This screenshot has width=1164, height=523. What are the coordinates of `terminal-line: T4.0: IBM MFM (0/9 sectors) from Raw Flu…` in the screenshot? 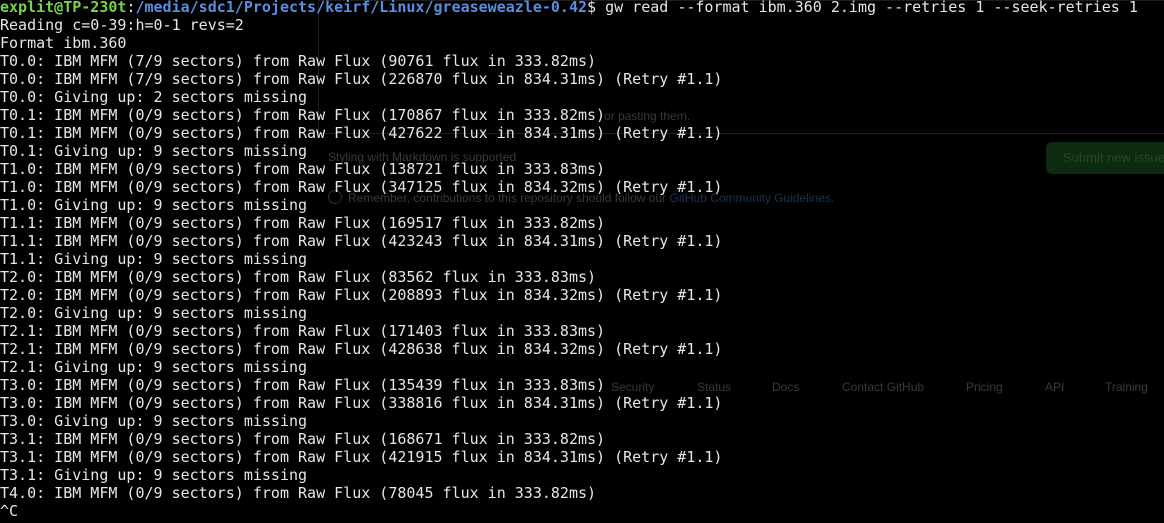 It's located at (298, 493).